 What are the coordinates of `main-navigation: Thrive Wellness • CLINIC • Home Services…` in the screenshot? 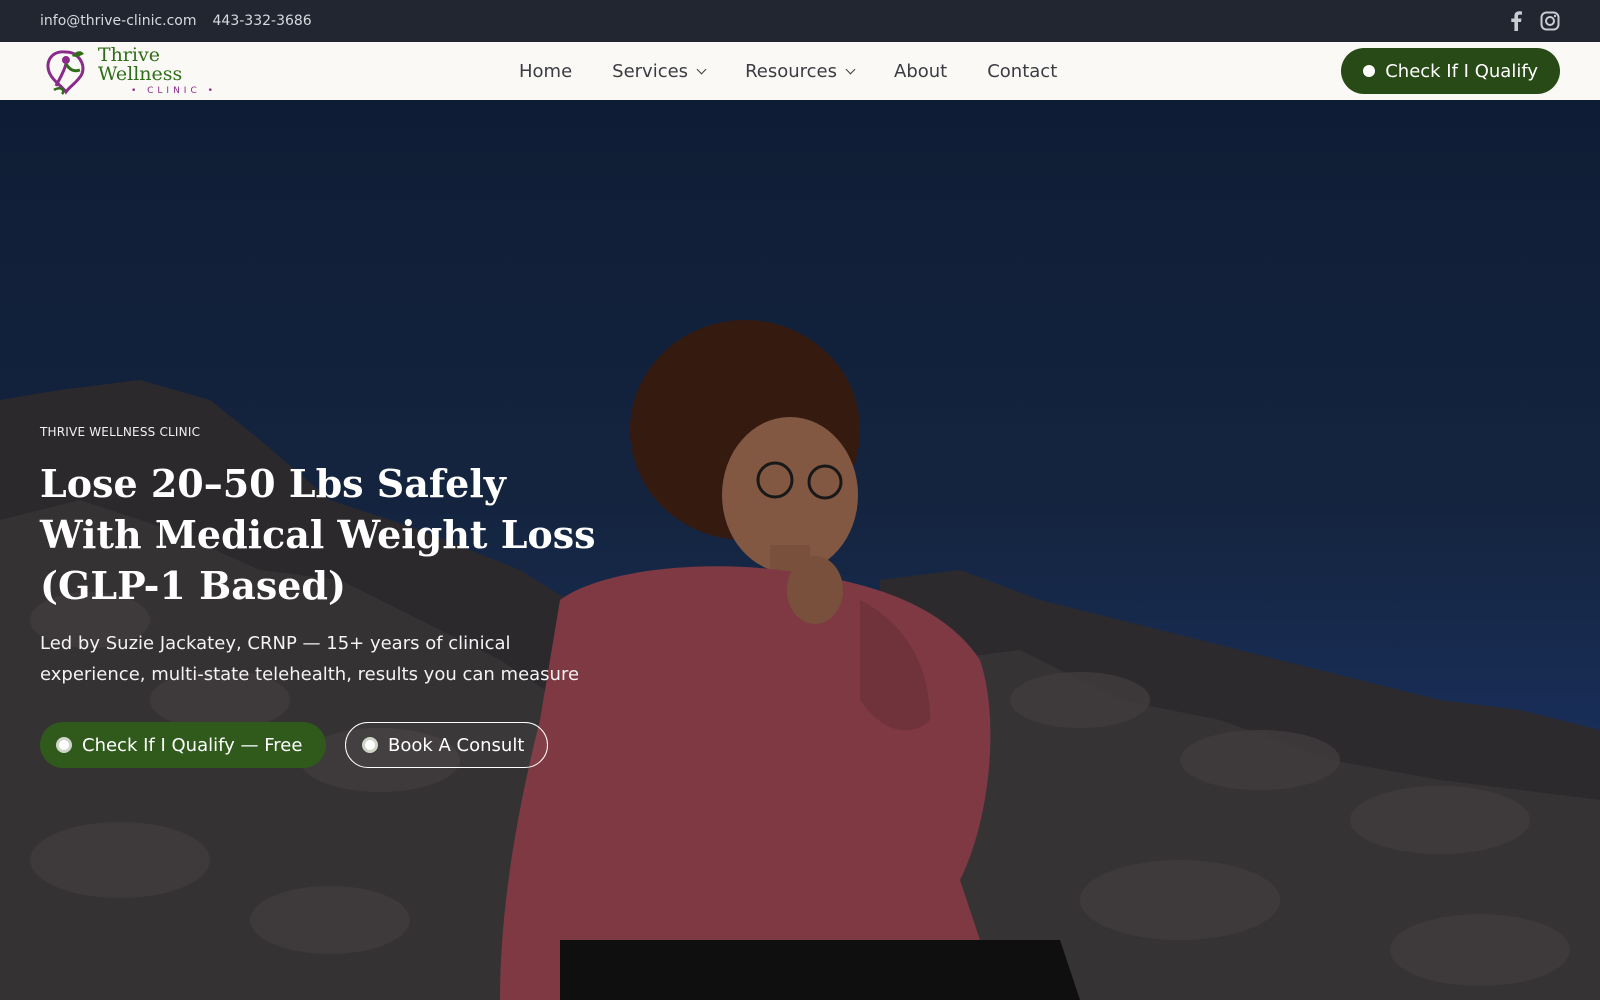 It's located at (800, 71).